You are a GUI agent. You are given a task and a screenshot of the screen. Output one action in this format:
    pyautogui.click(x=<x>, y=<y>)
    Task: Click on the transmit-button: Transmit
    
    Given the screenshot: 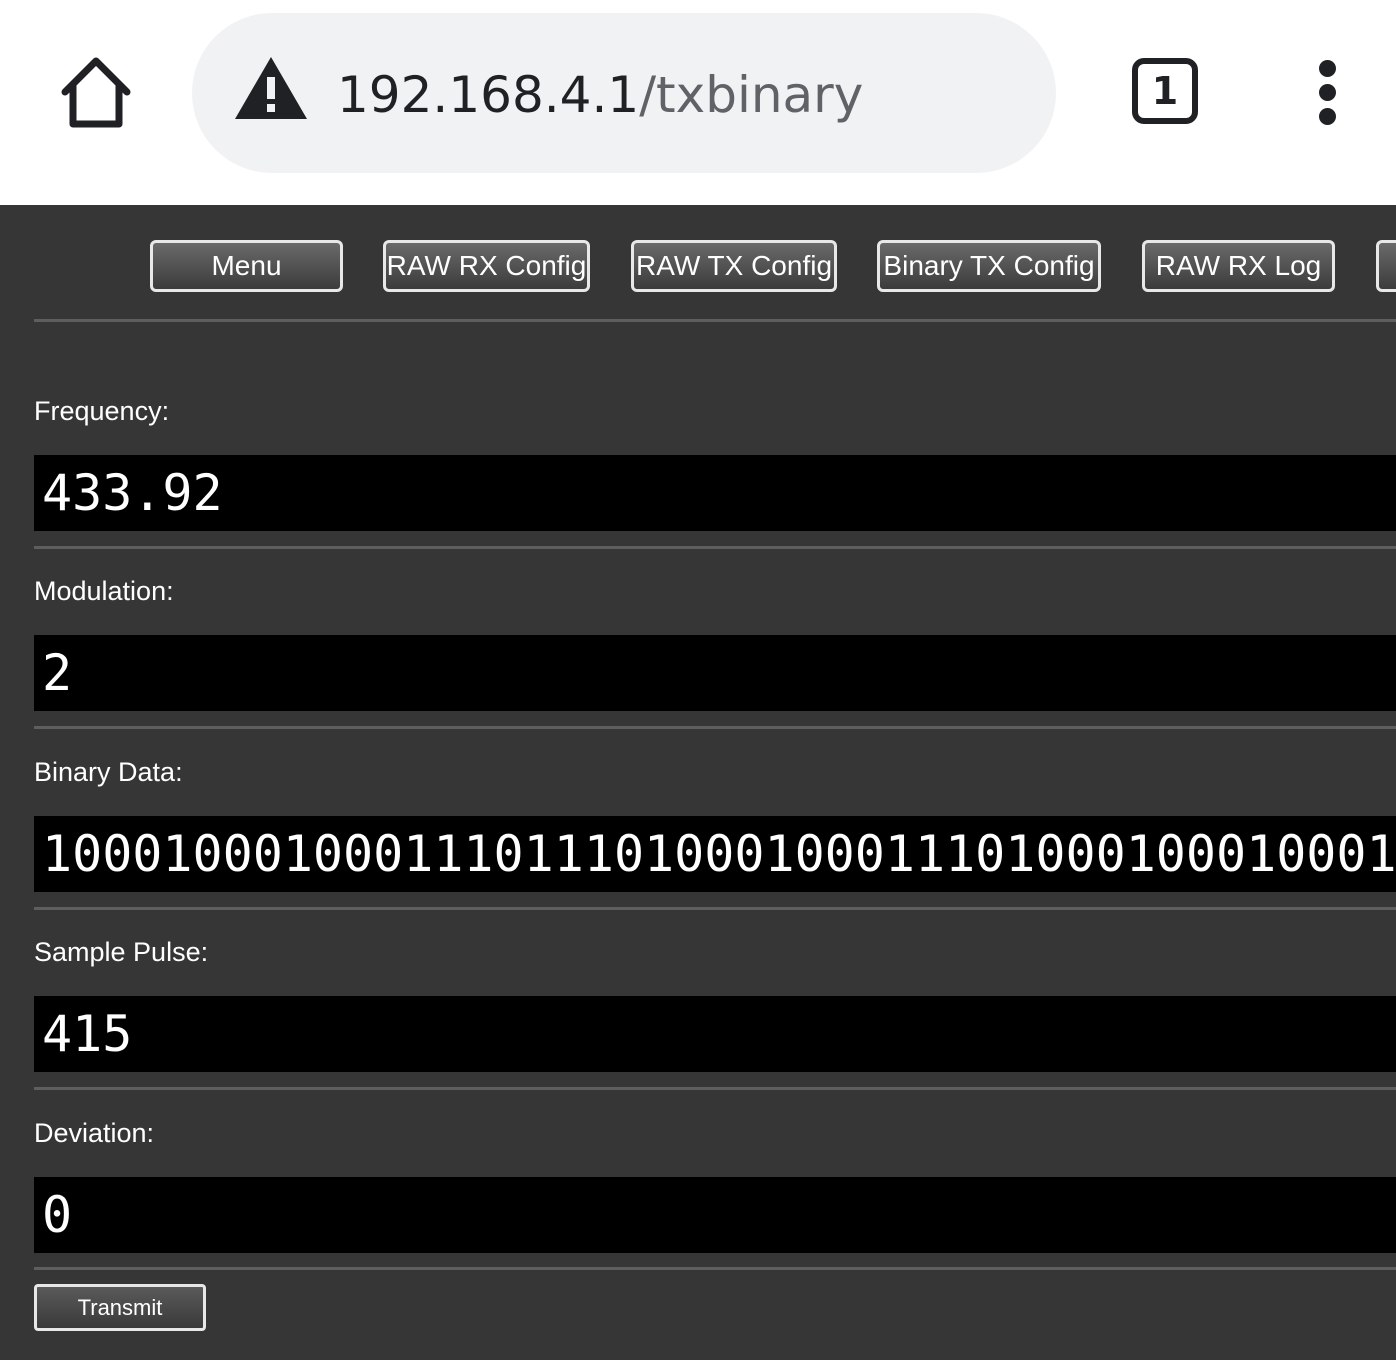 What is the action you would take?
    pyautogui.click(x=120, y=1307)
    